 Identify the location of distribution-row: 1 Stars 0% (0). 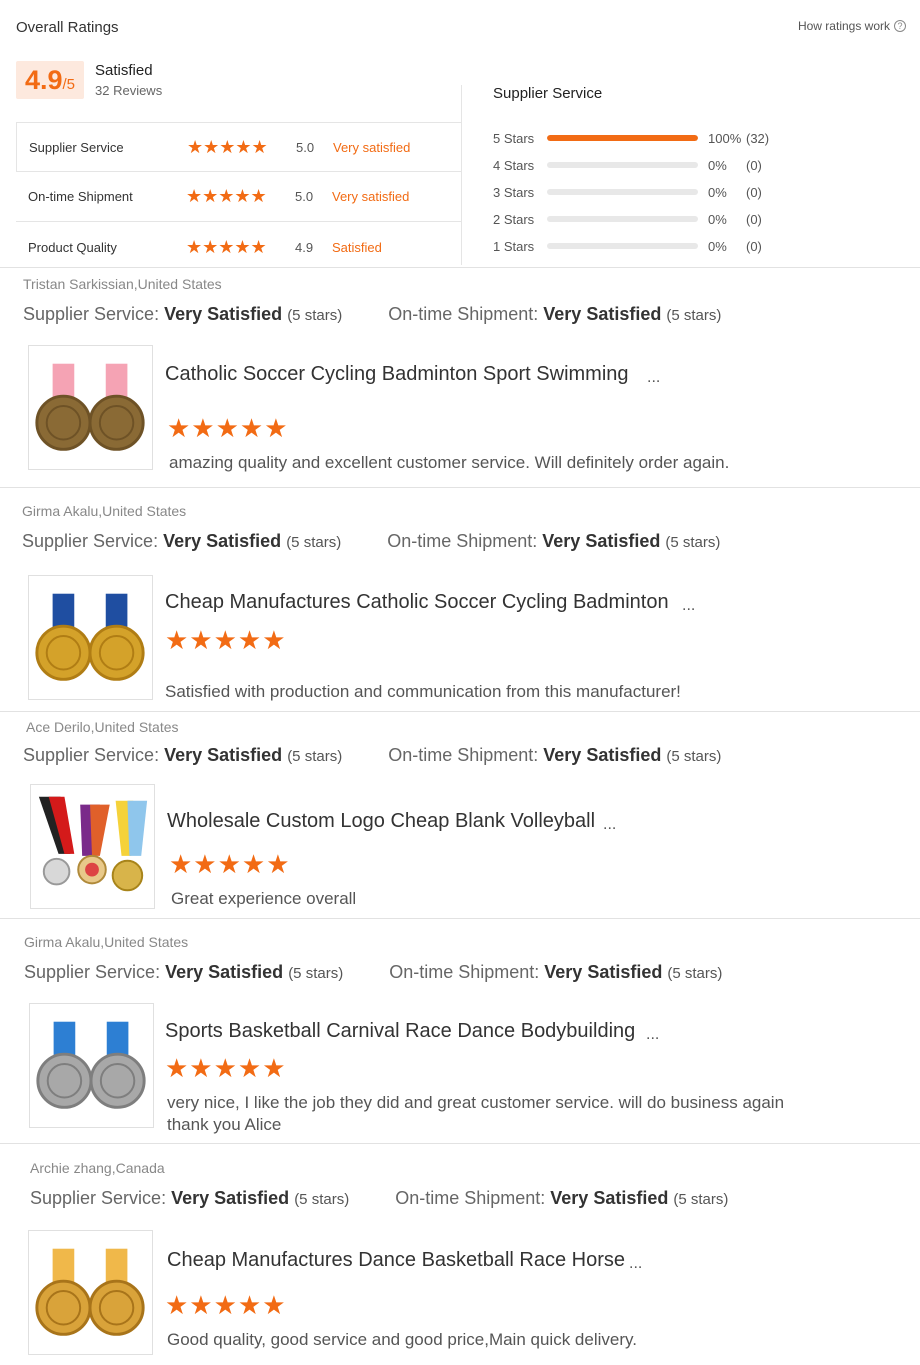
(627, 246).